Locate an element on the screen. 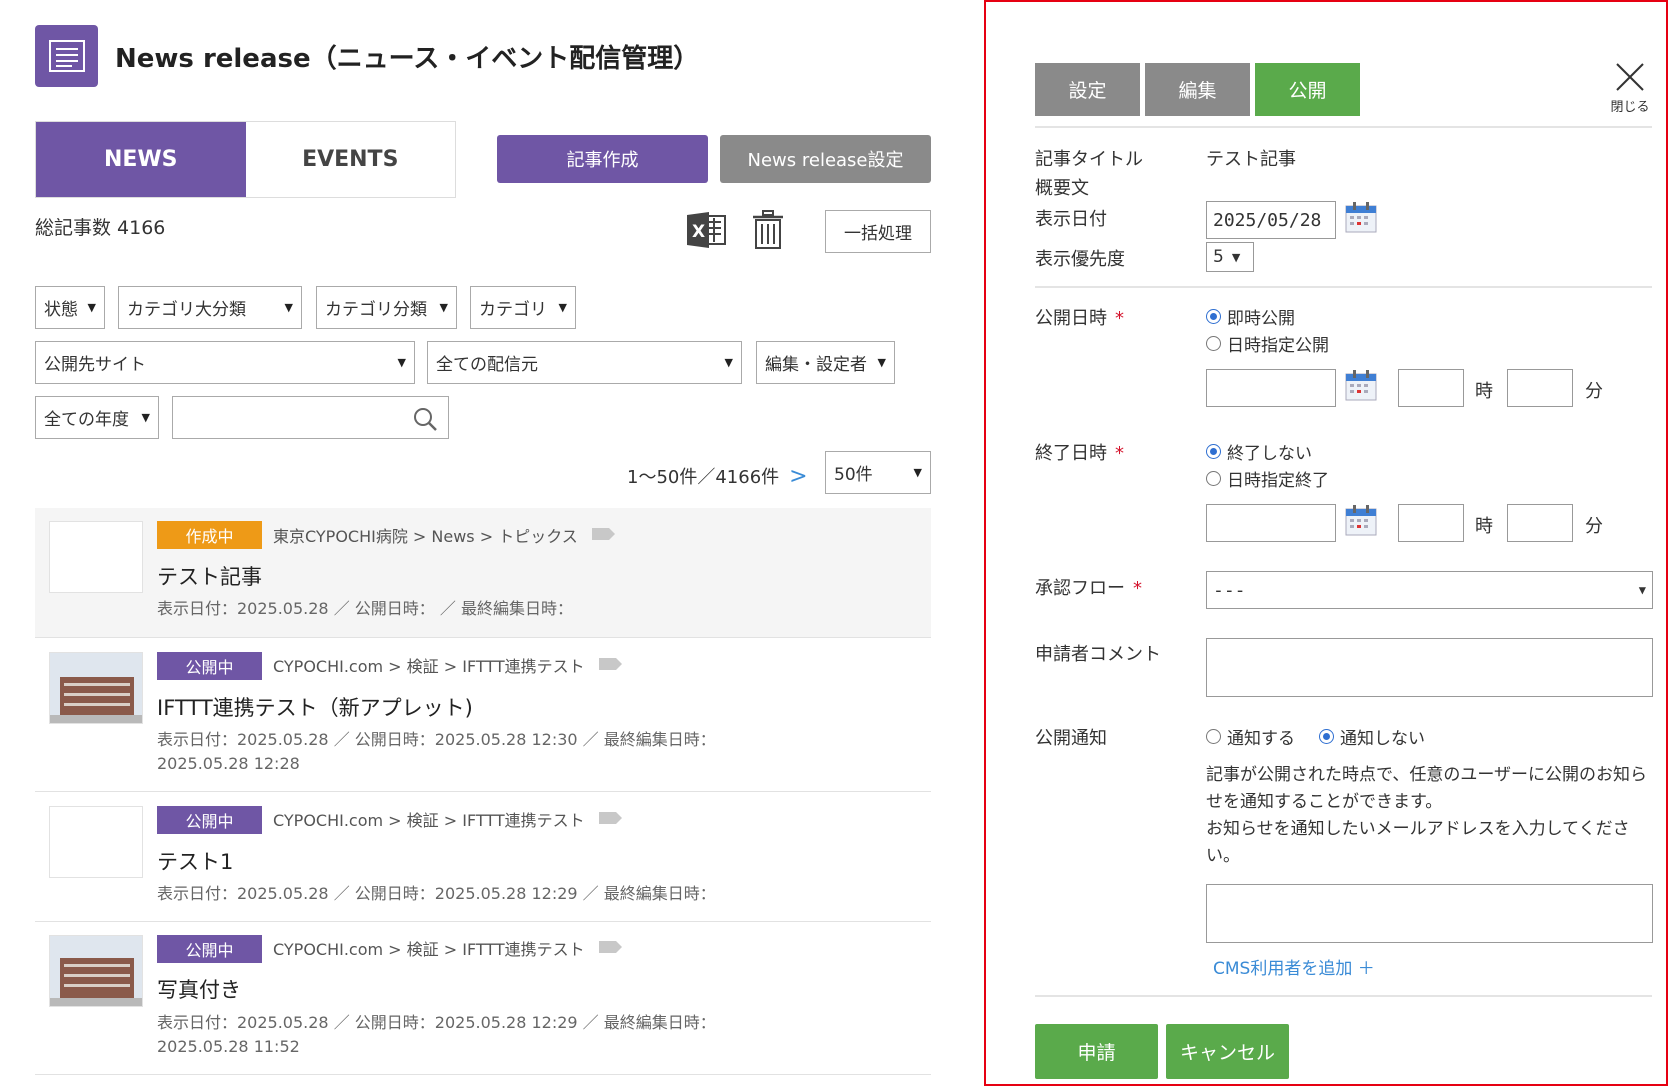  applicant-comment-textarea is located at coordinates (1429, 667).